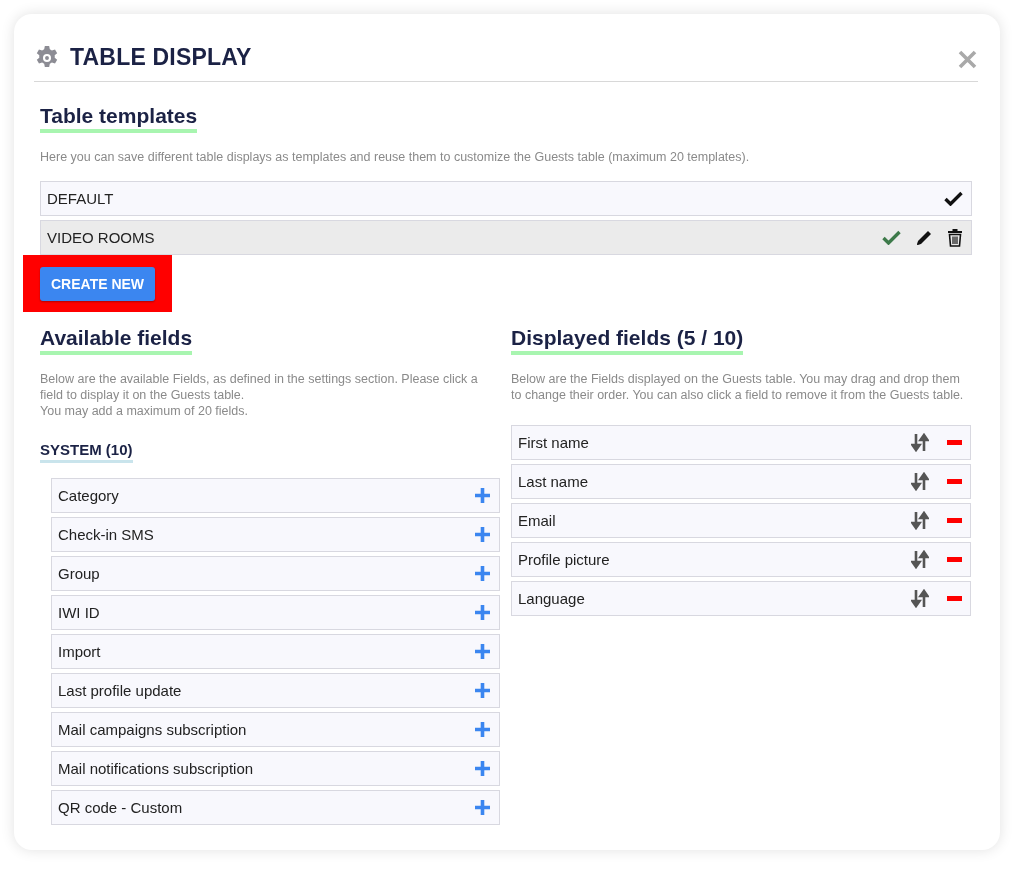 Image resolution: width=1016 pixels, height=874 pixels. What do you see at coordinates (116, 340) in the screenshot?
I see `section-heading: Available fields` at bounding box center [116, 340].